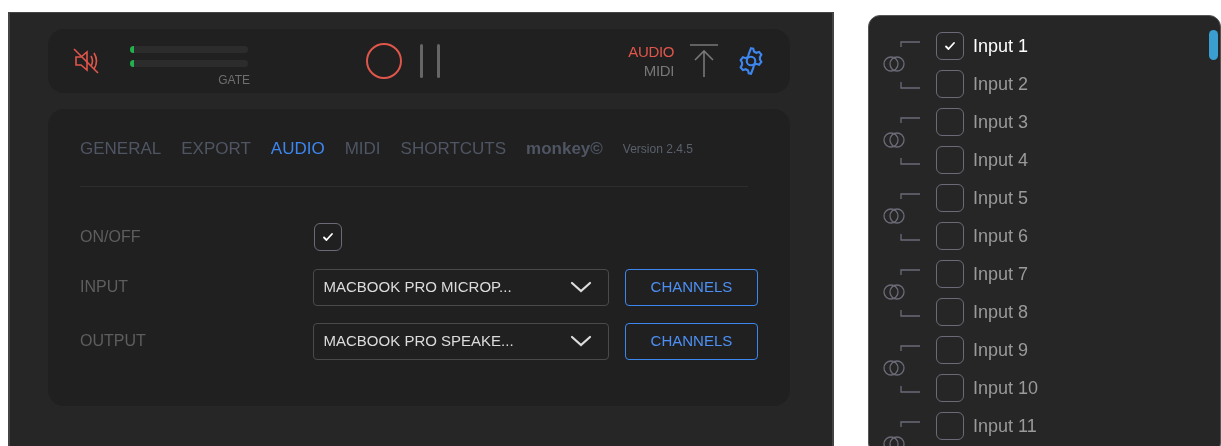 Image resolution: width=1221 pixels, height=446 pixels. Describe the element at coordinates (384, 61) in the screenshot. I see `record-button` at that location.